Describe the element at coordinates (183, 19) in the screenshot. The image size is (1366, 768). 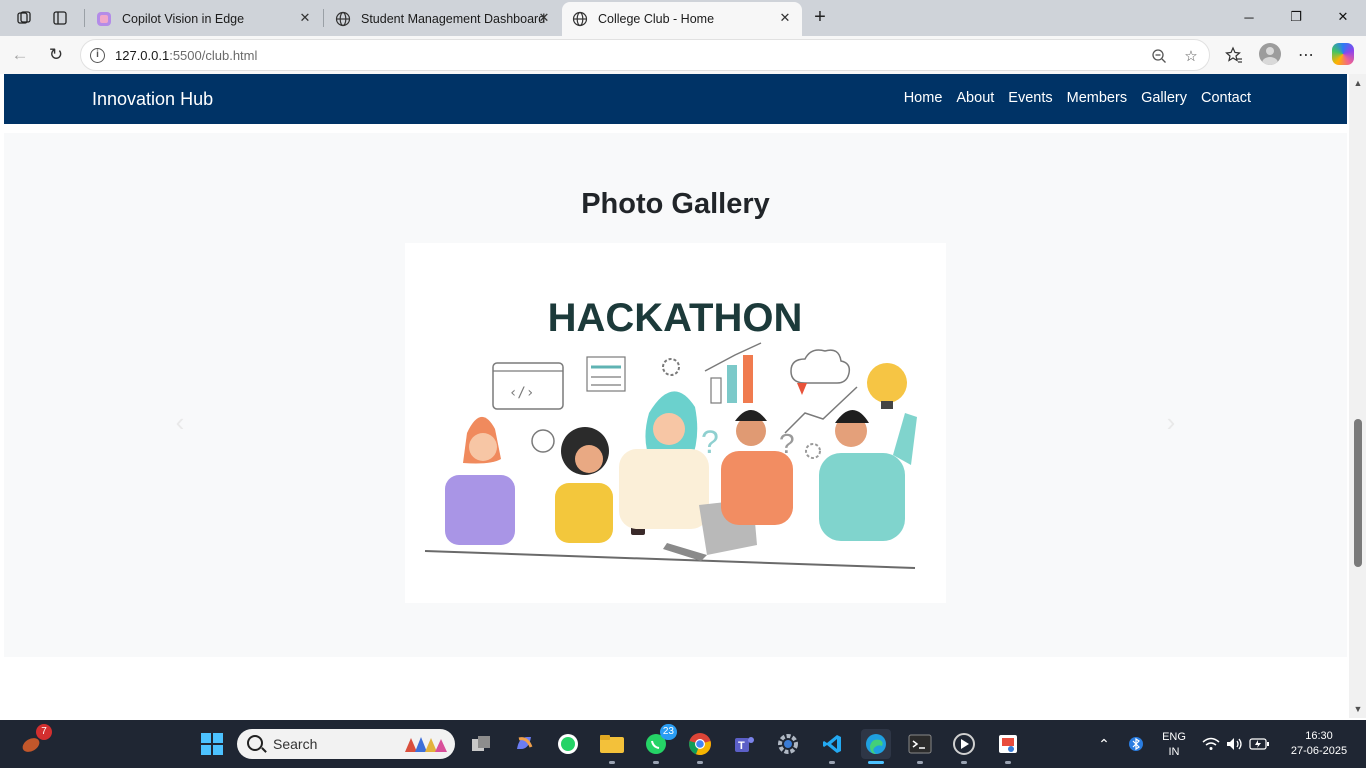
I see `tab-title: Copilot Vision in Edge` at that location.